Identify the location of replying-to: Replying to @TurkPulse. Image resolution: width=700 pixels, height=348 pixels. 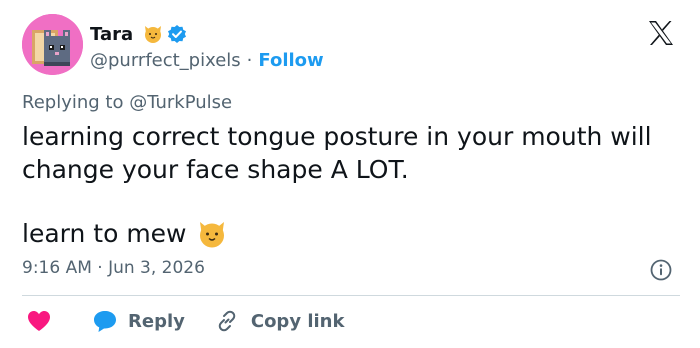
(127, 102).